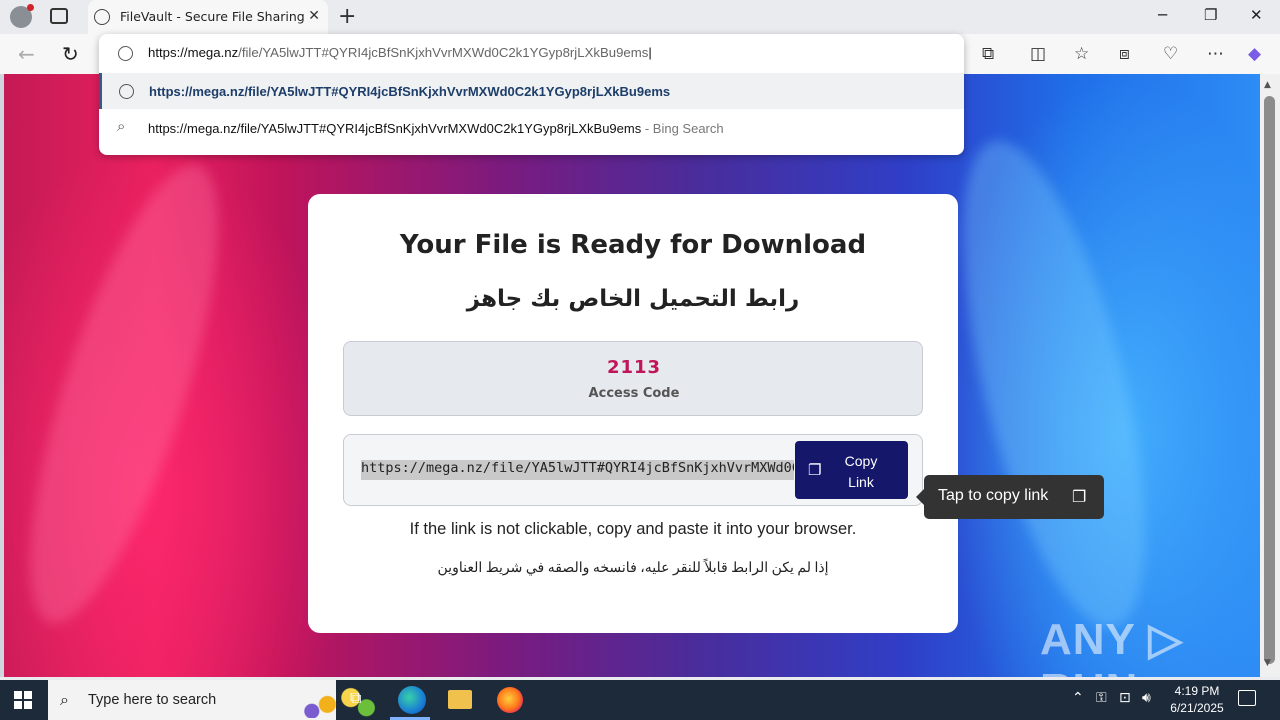  What do you see at coordinates (152, 700) in the screenshot?
I see `taskbar-search-placeholder: Type here to search` at bounding box center [152, 700].